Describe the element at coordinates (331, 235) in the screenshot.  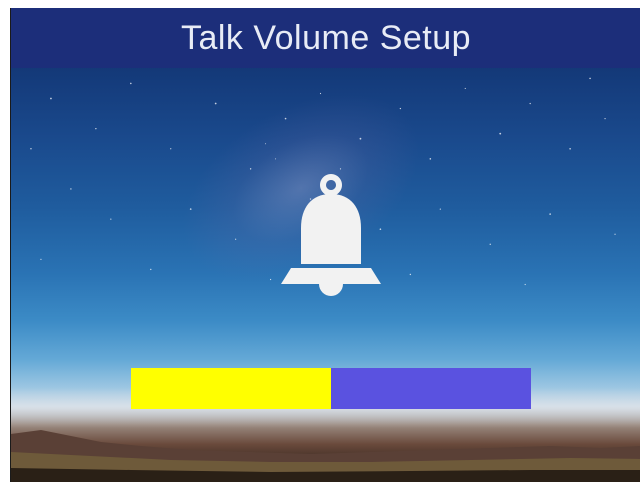
I see `bell-icon` at that location.